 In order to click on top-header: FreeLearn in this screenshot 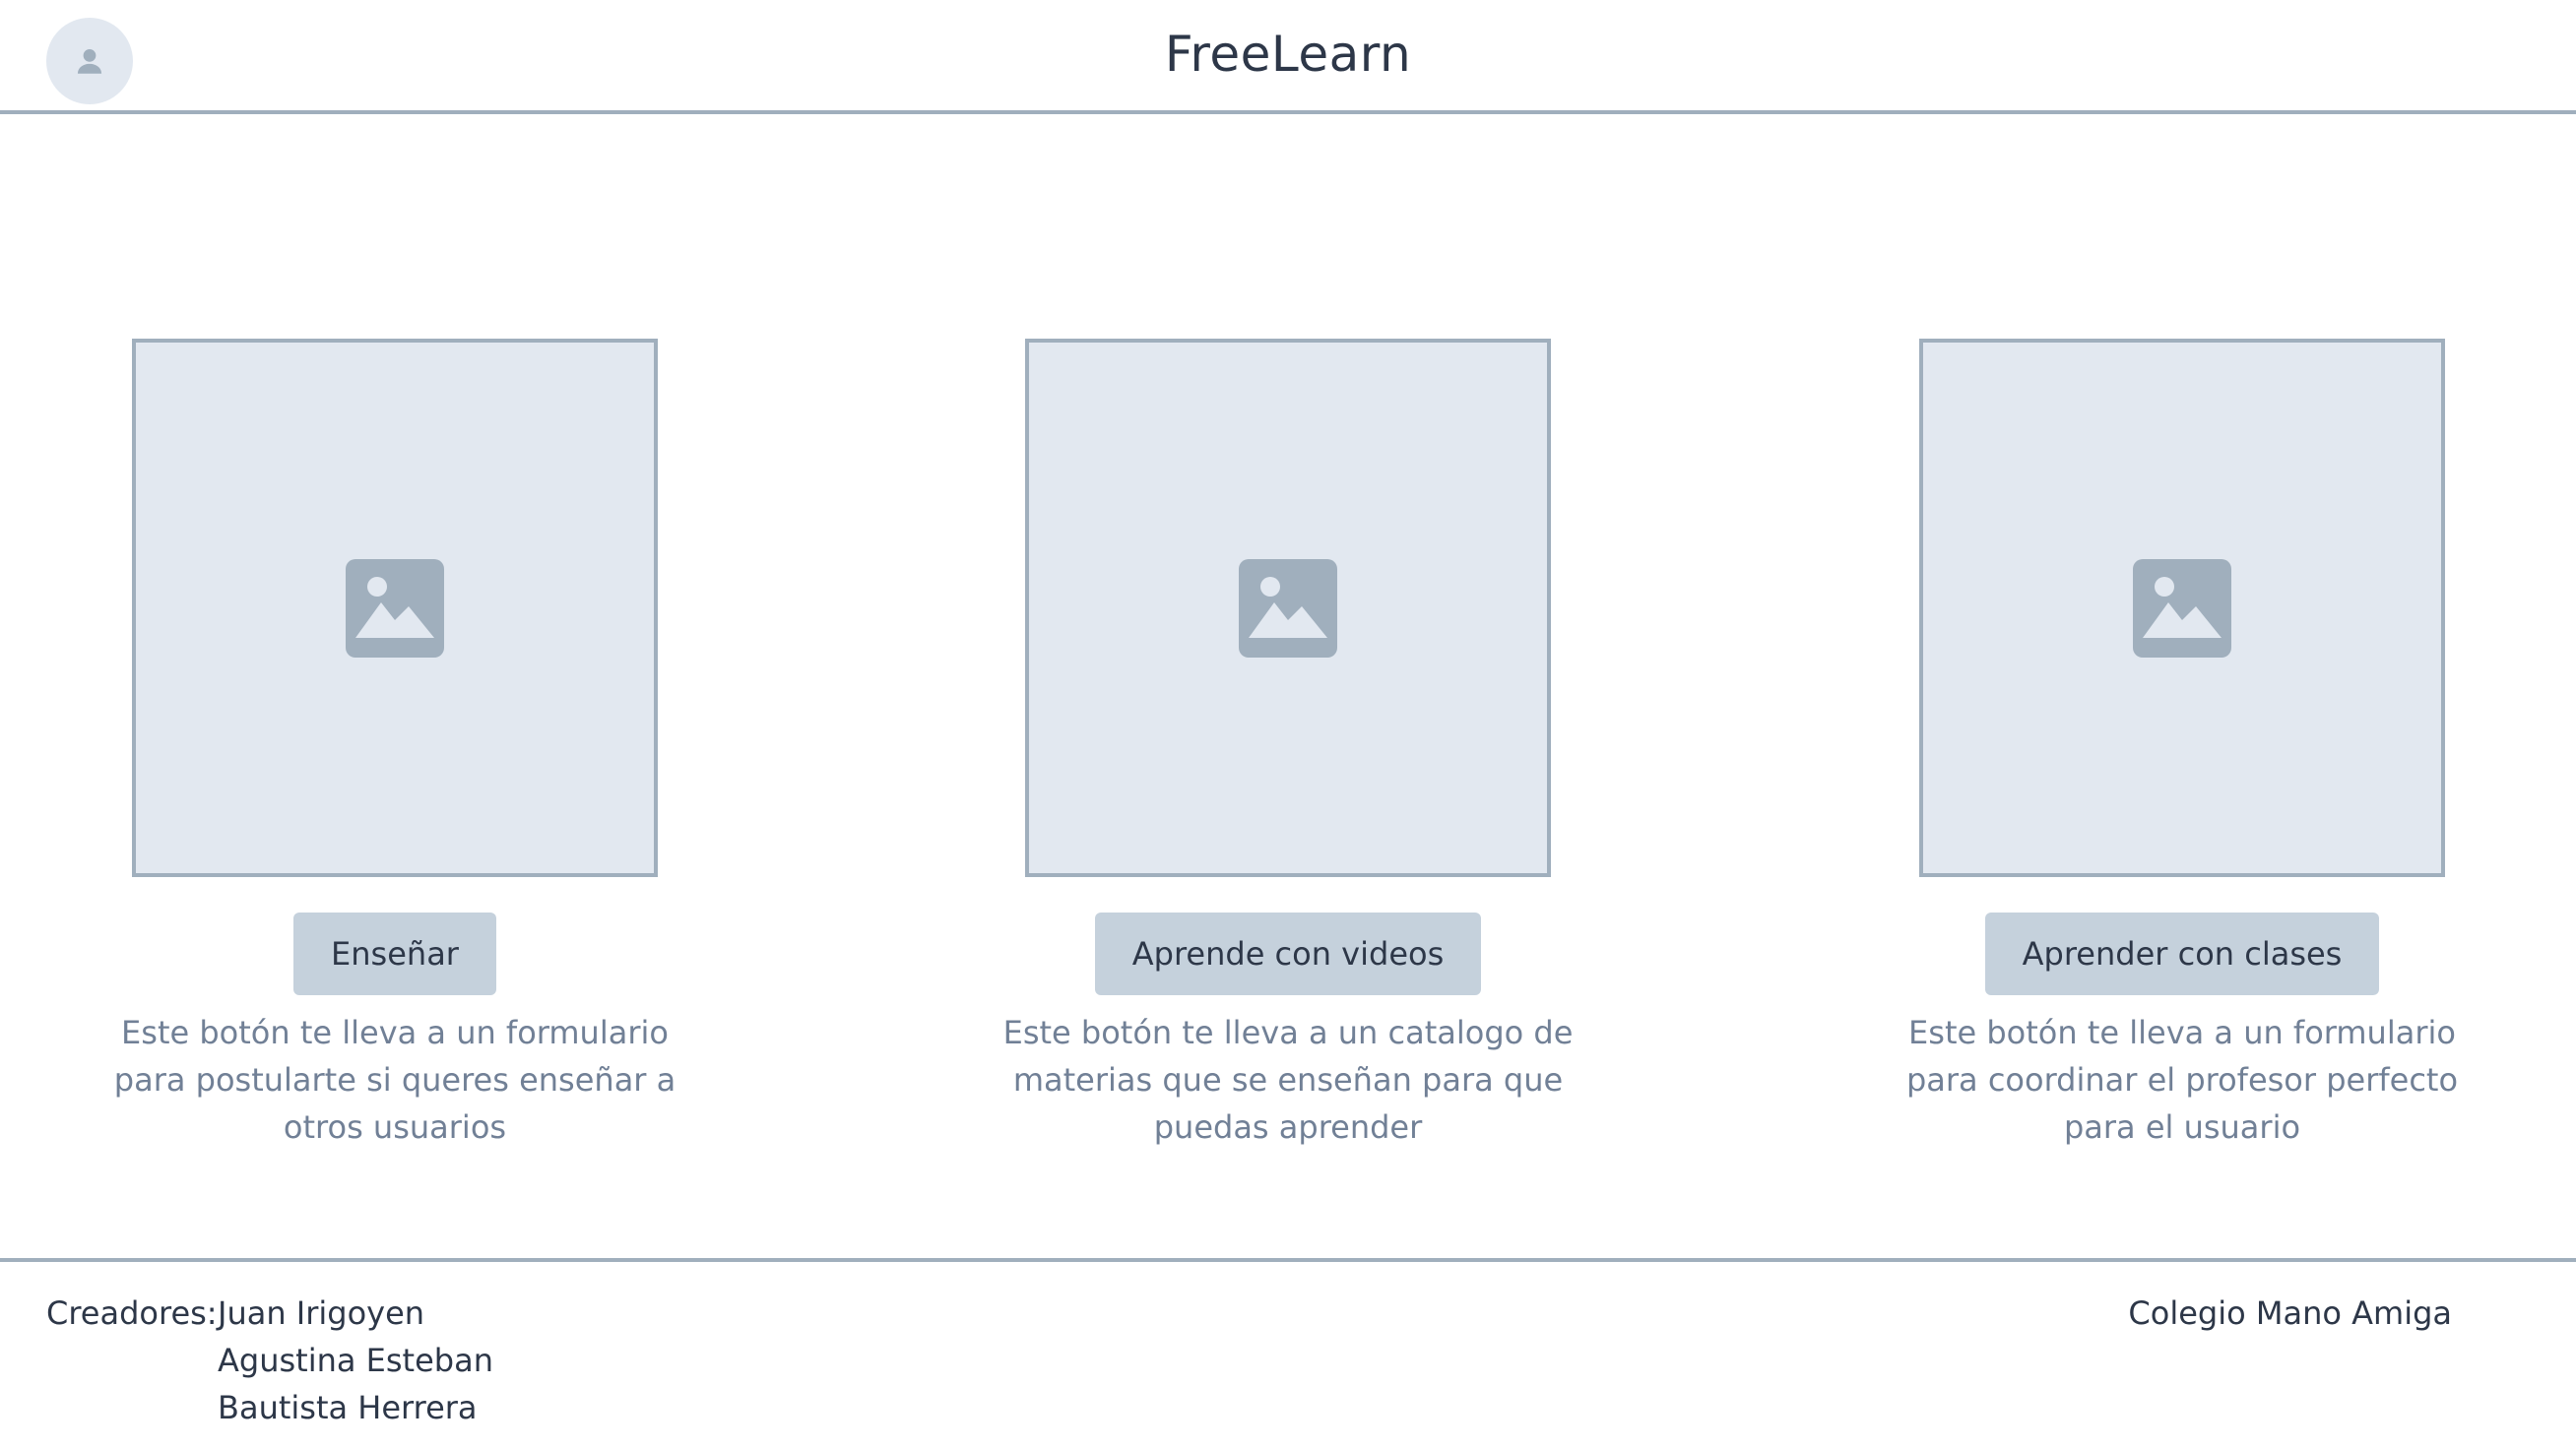, I will do `click(1288, 57)`.